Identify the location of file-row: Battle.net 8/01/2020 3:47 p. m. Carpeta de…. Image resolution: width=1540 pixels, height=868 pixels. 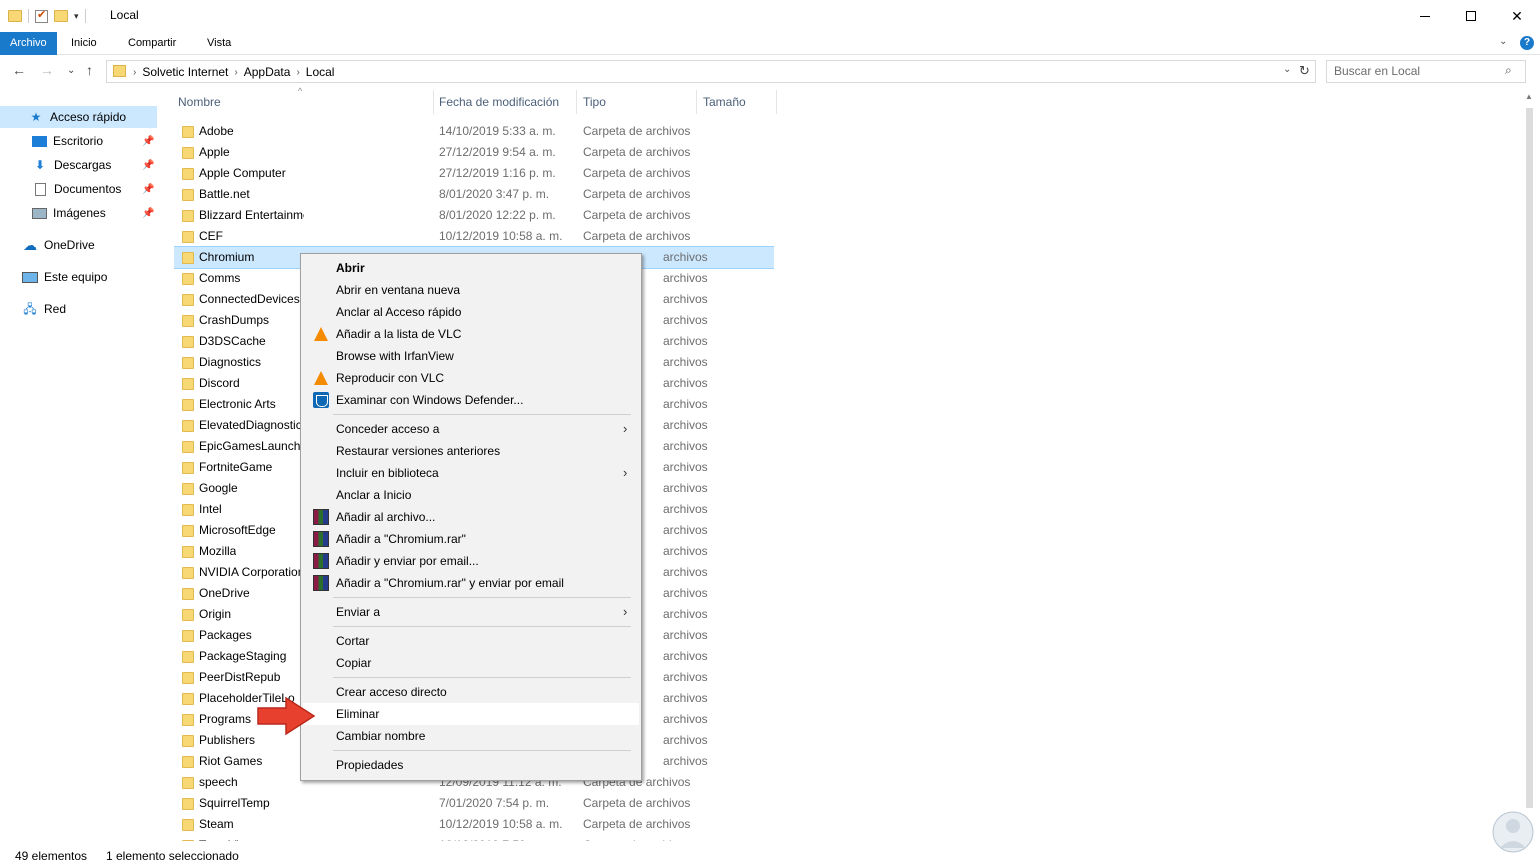
(474, 194).